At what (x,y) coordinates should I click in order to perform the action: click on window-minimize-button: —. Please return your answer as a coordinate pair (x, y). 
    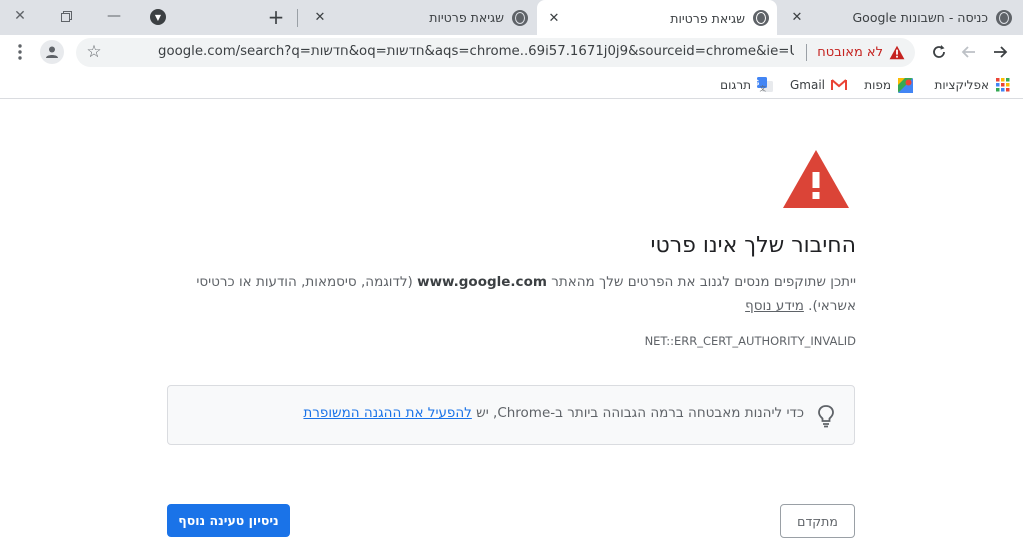
    Looking at the image, I should click on (114, 16).